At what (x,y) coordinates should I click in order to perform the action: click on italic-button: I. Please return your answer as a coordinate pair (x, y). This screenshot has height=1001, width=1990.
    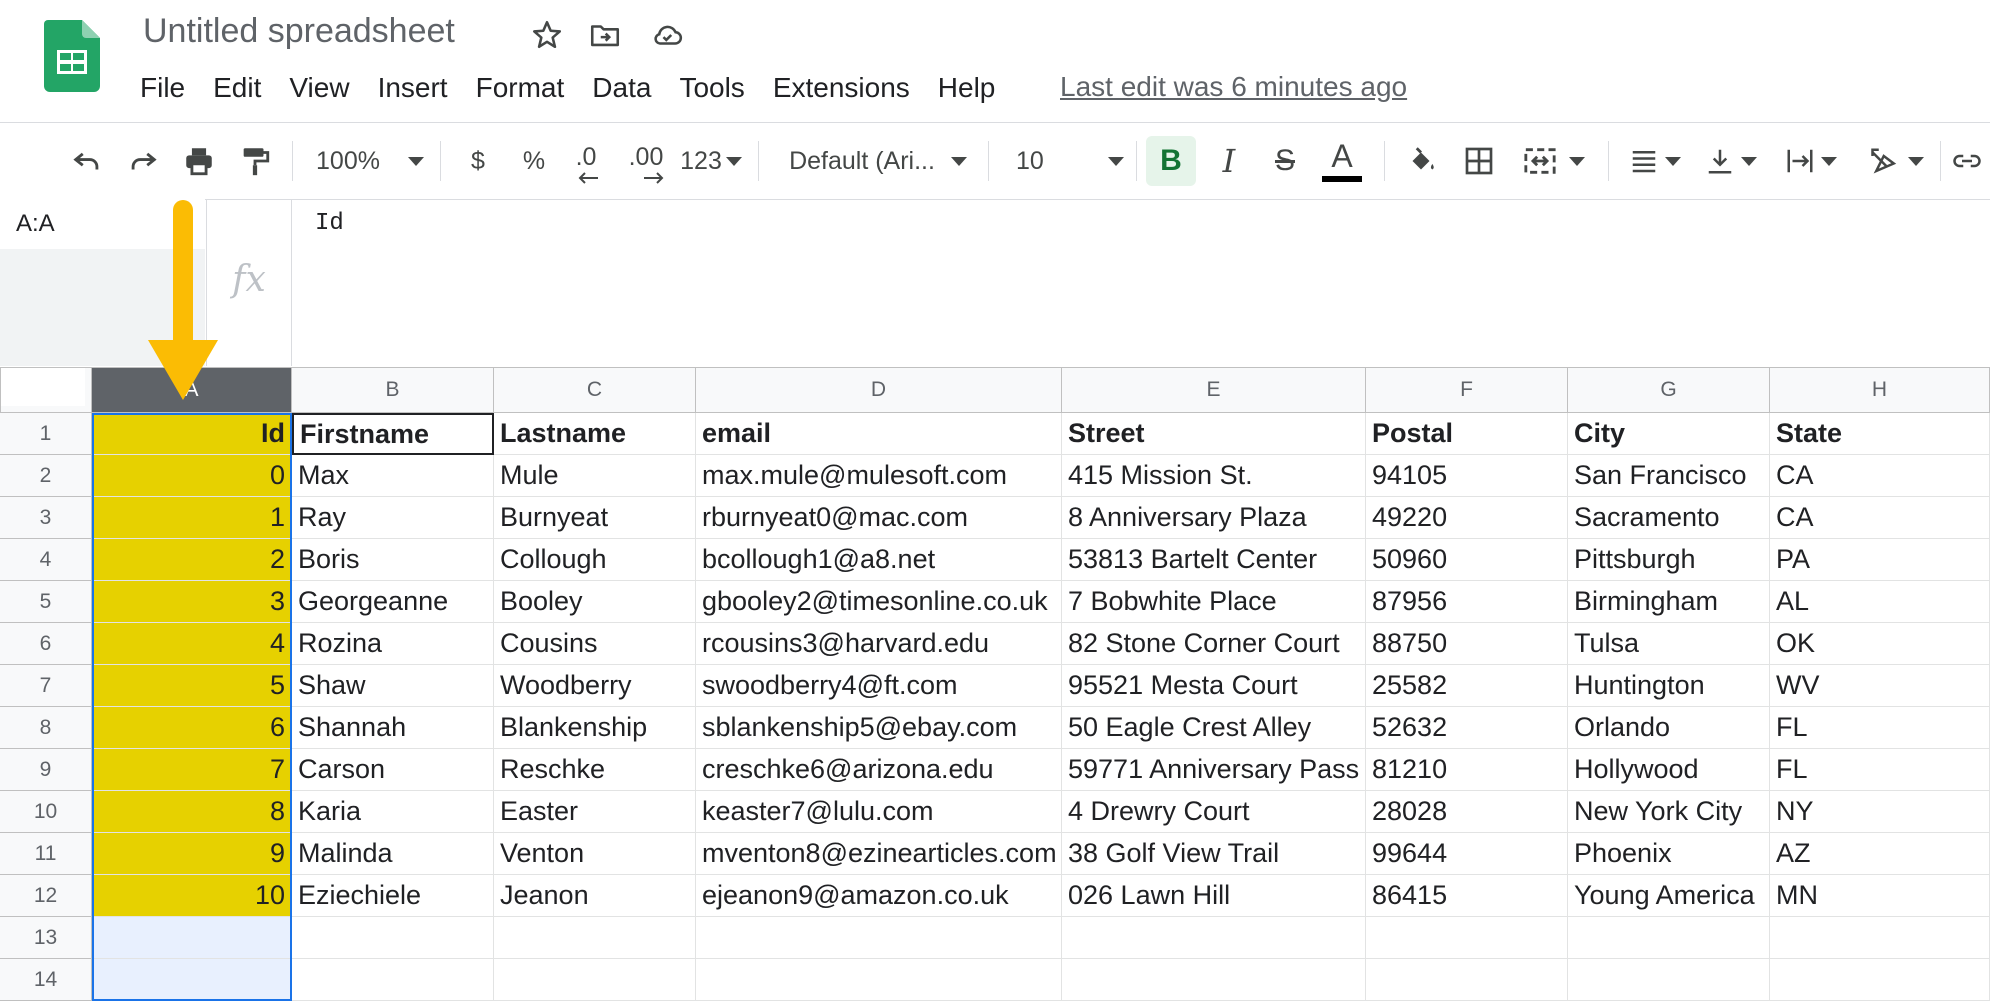
    Looking at the image, I should click on (1229, 161).